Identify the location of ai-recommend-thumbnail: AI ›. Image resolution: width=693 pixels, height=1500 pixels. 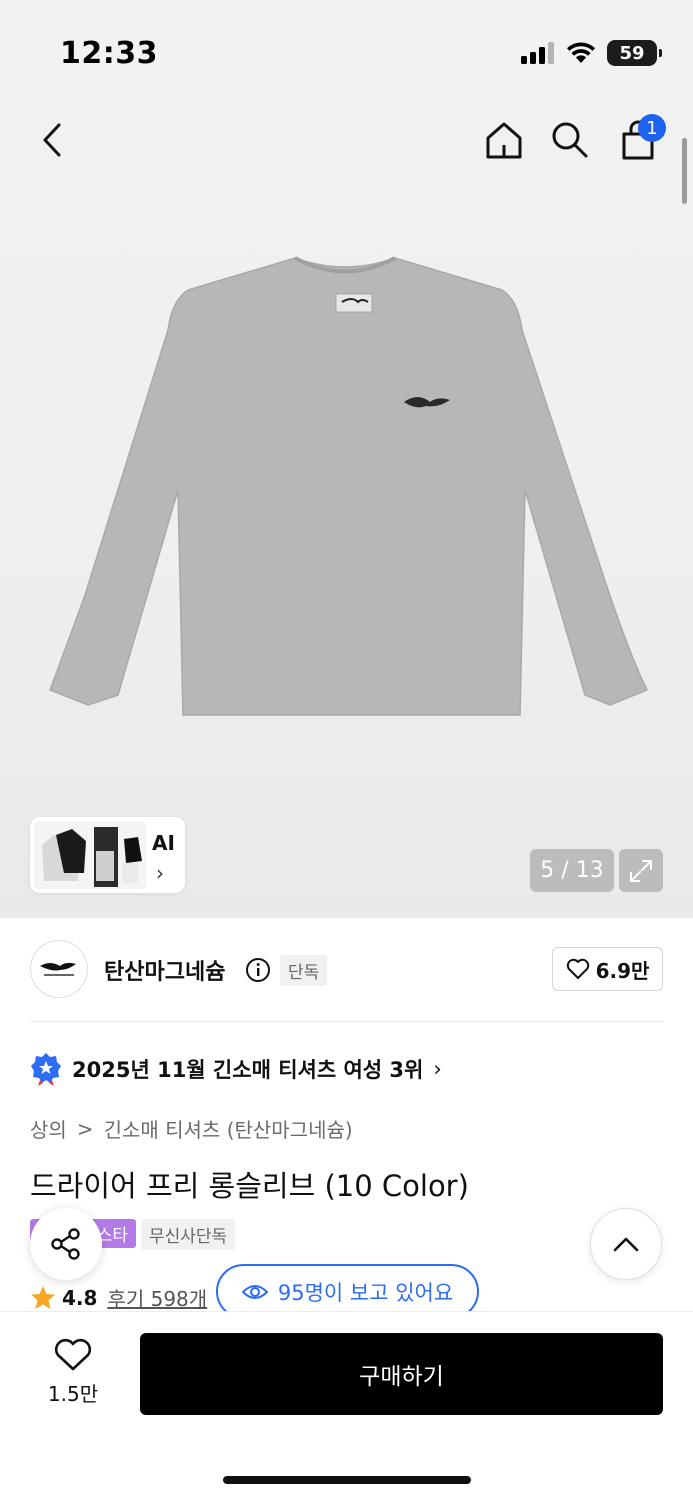
(107, 855).